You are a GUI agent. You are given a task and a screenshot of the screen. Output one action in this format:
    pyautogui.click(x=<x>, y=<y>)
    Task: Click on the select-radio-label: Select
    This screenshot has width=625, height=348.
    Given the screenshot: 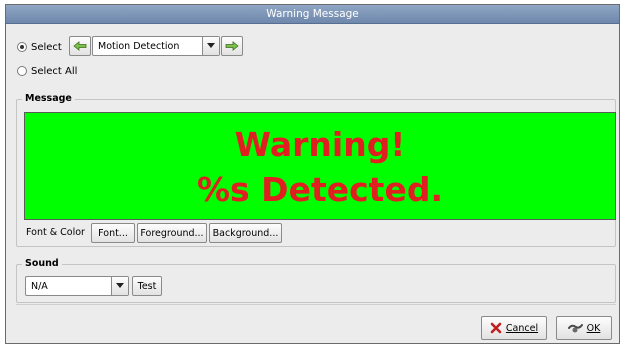 What is the action you would take?
    pyautogui.click(x=46, y=47)
    